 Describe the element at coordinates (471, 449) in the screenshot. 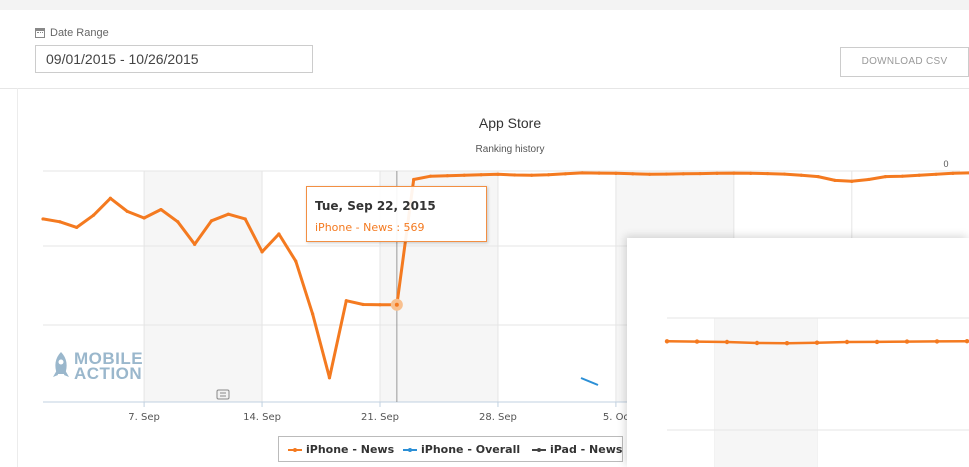

I see `legend-label: iPhone - Overall` at that location.